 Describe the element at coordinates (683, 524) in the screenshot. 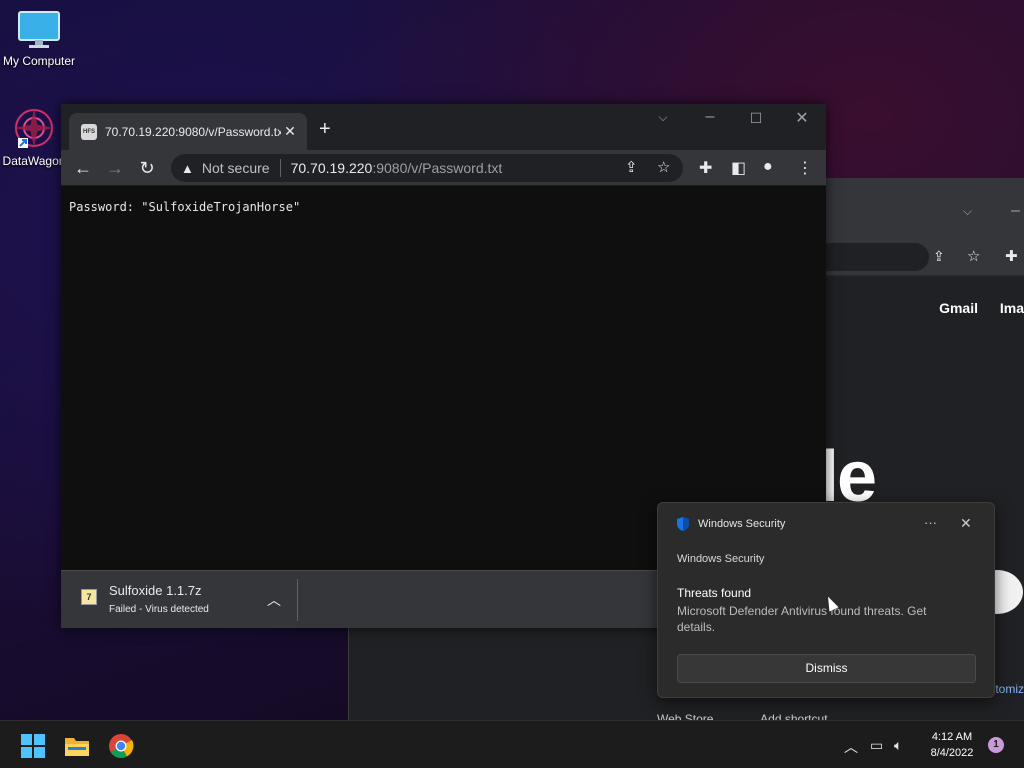

I see `shield-icon` at that location.